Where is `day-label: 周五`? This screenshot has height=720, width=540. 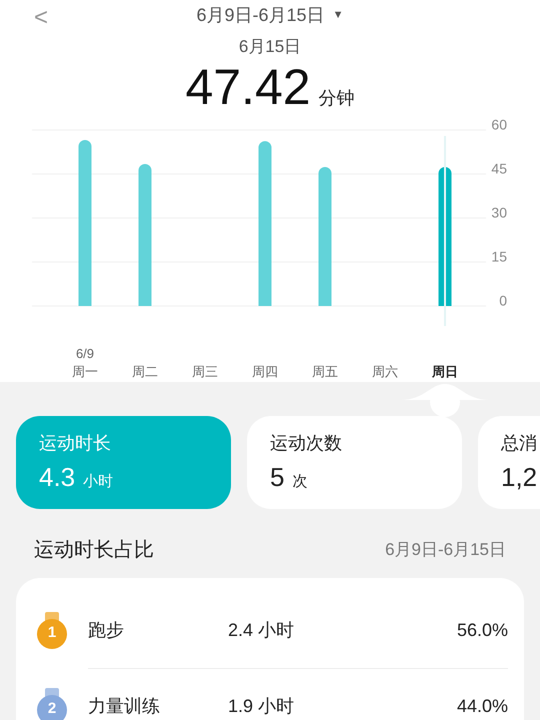 day-label: 周五 is located at coordinates (325, 372).